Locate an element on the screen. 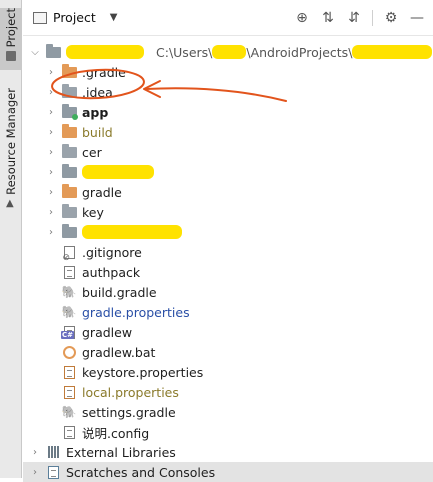  tree-item-label: 说明.config is located at coordinates (116, 433).